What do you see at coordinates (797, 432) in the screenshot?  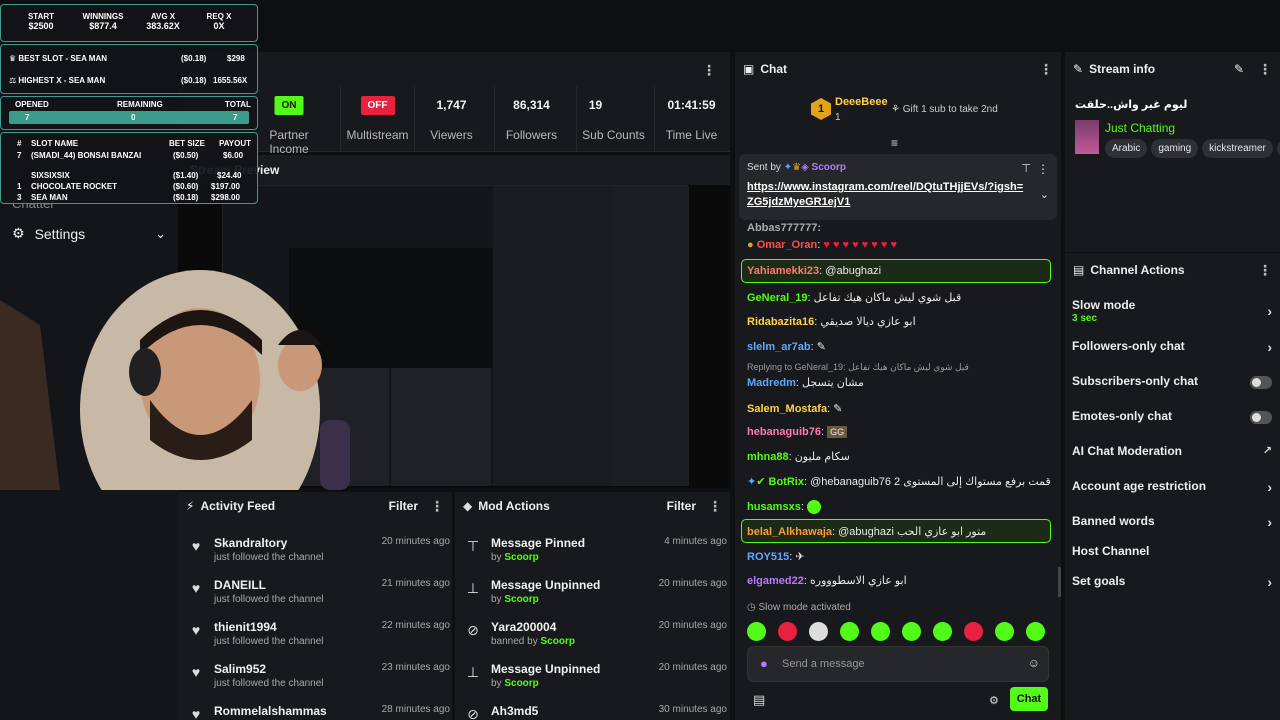 I see `chat-message: hebanaguib76: GG` at bounding box center [797, 432].